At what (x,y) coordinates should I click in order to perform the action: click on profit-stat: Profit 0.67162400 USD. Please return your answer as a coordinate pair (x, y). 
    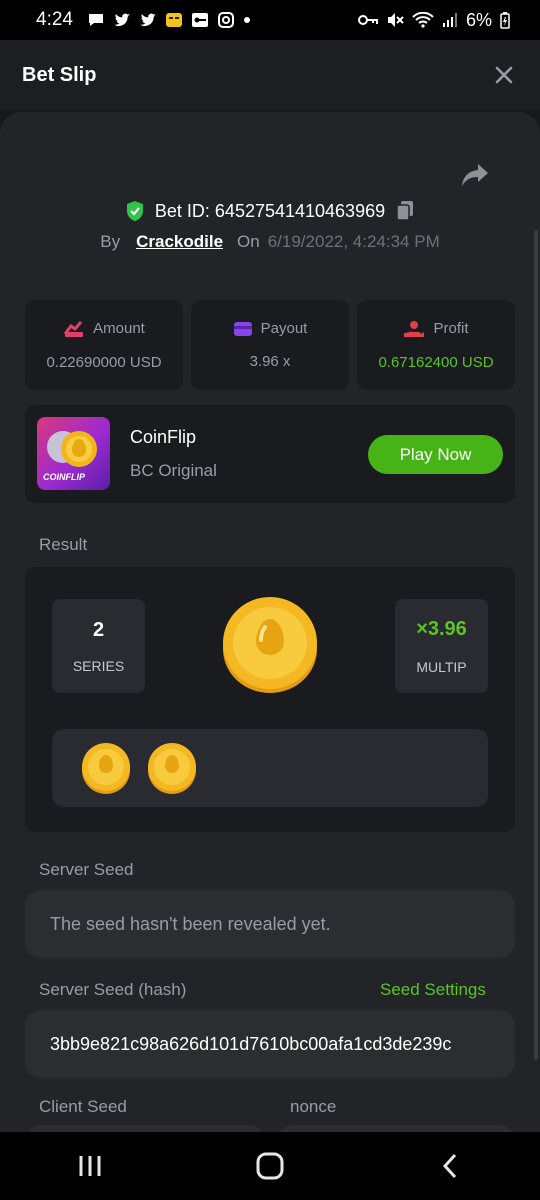
    Looking at the image, I should click on (436, 345).